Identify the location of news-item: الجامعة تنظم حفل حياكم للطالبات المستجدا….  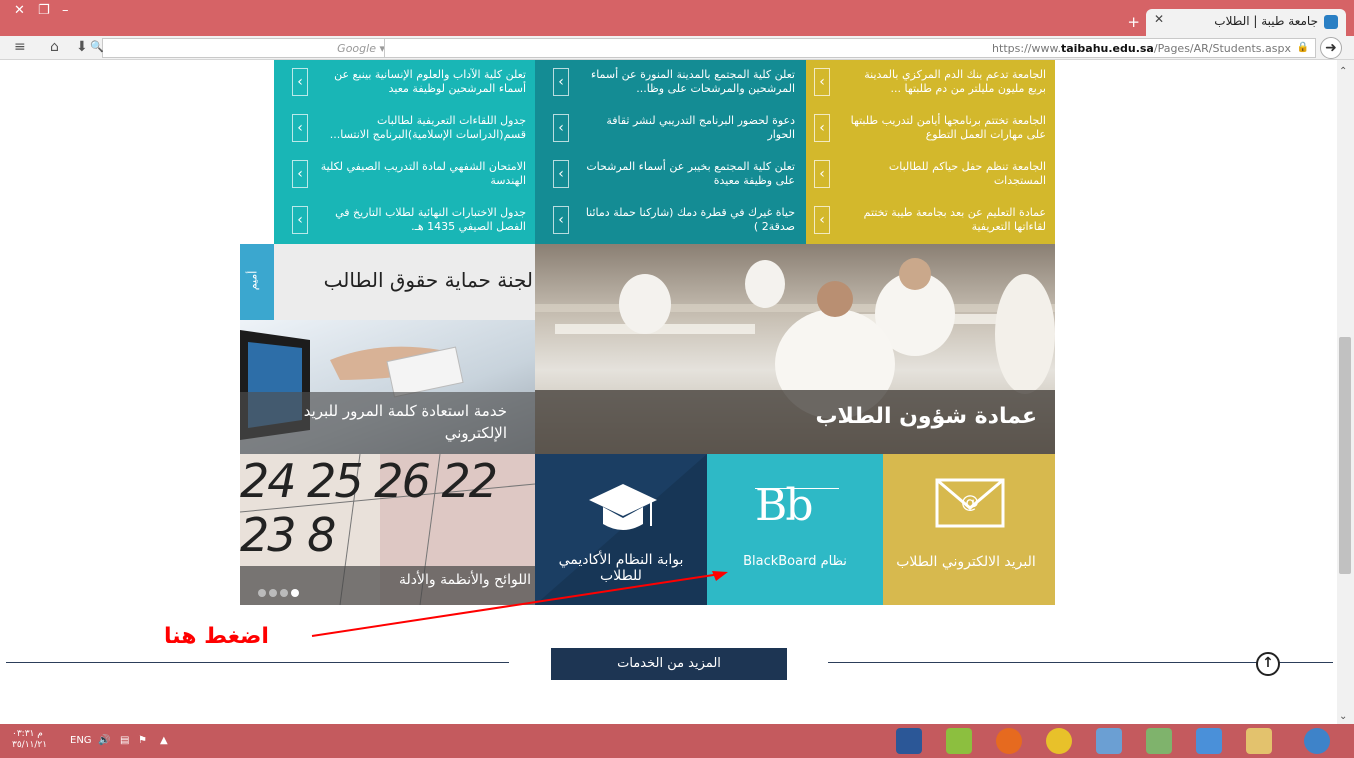
(948, 174).